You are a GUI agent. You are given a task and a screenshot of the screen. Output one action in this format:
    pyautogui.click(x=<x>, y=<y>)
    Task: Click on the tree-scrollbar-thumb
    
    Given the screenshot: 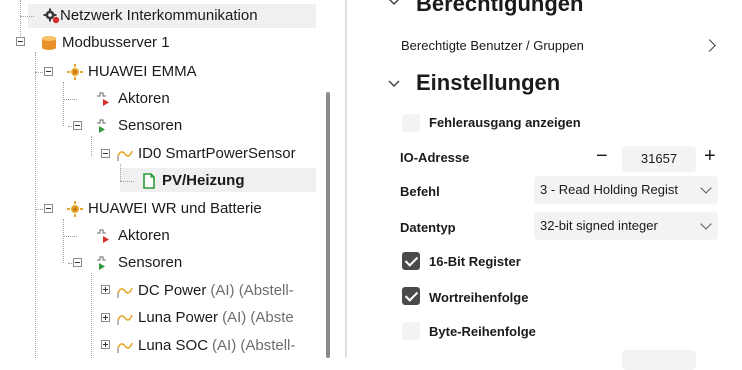 What is the action you would take?
    pyautogui.click(x=328, y=225)
    